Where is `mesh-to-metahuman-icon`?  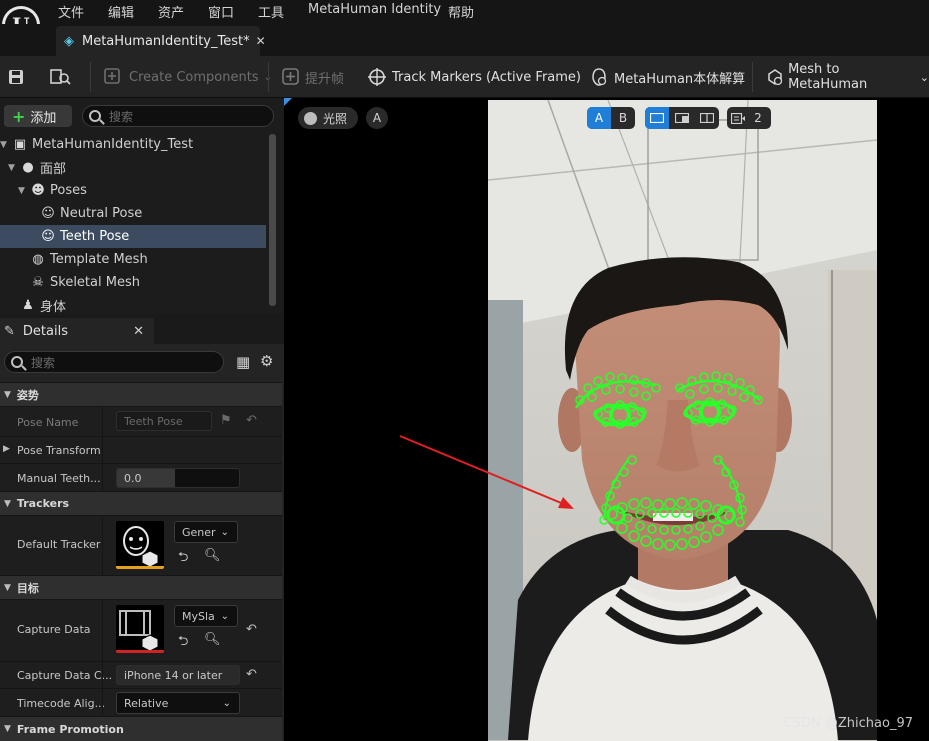 mesh-to-metahuman-icon is located at coordinates (775, 77).